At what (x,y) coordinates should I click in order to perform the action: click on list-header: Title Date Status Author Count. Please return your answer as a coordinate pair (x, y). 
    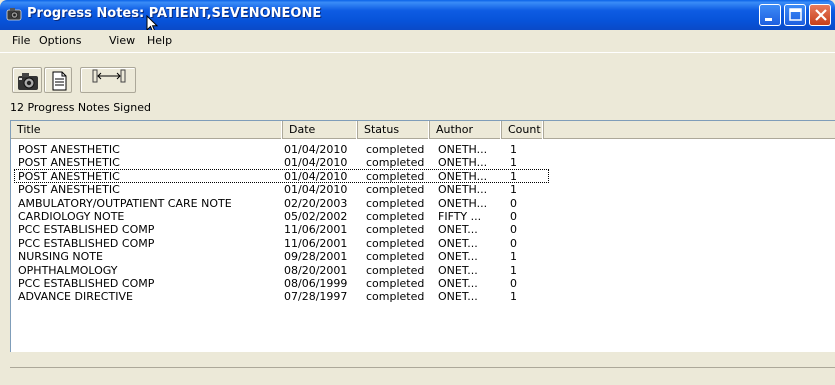
    Looking at the image, I should click on (423, 130).